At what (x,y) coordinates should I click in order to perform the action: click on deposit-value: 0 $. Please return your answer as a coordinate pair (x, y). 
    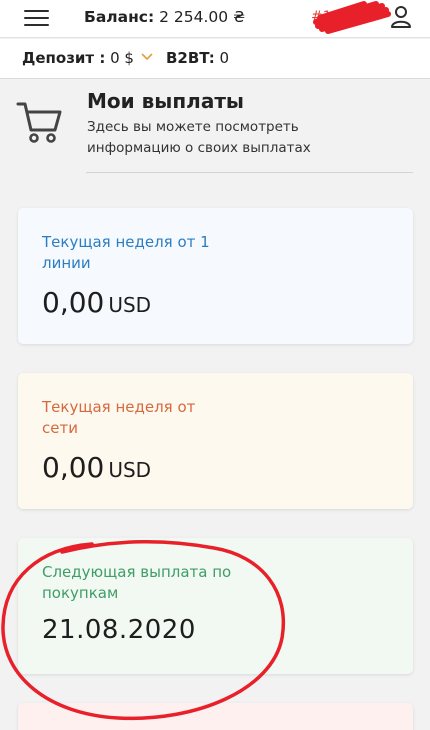
    Looking at the image, I should click on (122, 58).